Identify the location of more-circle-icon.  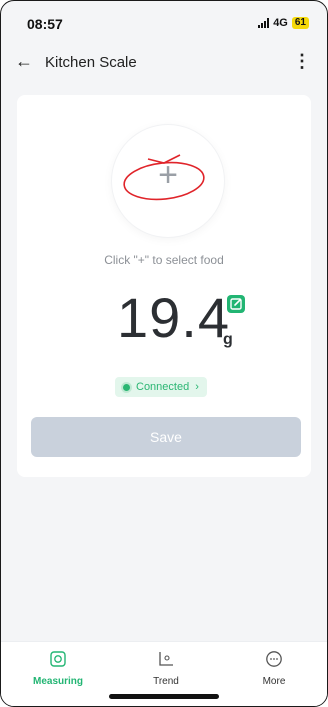
(274, 659).